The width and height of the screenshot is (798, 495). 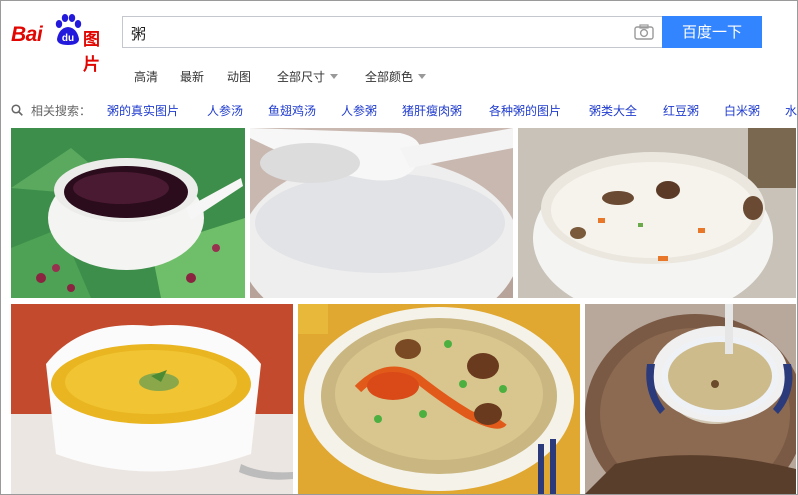 What do you see at coordinates (432, 110) in the screenshot?
I see `related-link: 猪肝瘦肉粥` at bounding box center [432, 110].